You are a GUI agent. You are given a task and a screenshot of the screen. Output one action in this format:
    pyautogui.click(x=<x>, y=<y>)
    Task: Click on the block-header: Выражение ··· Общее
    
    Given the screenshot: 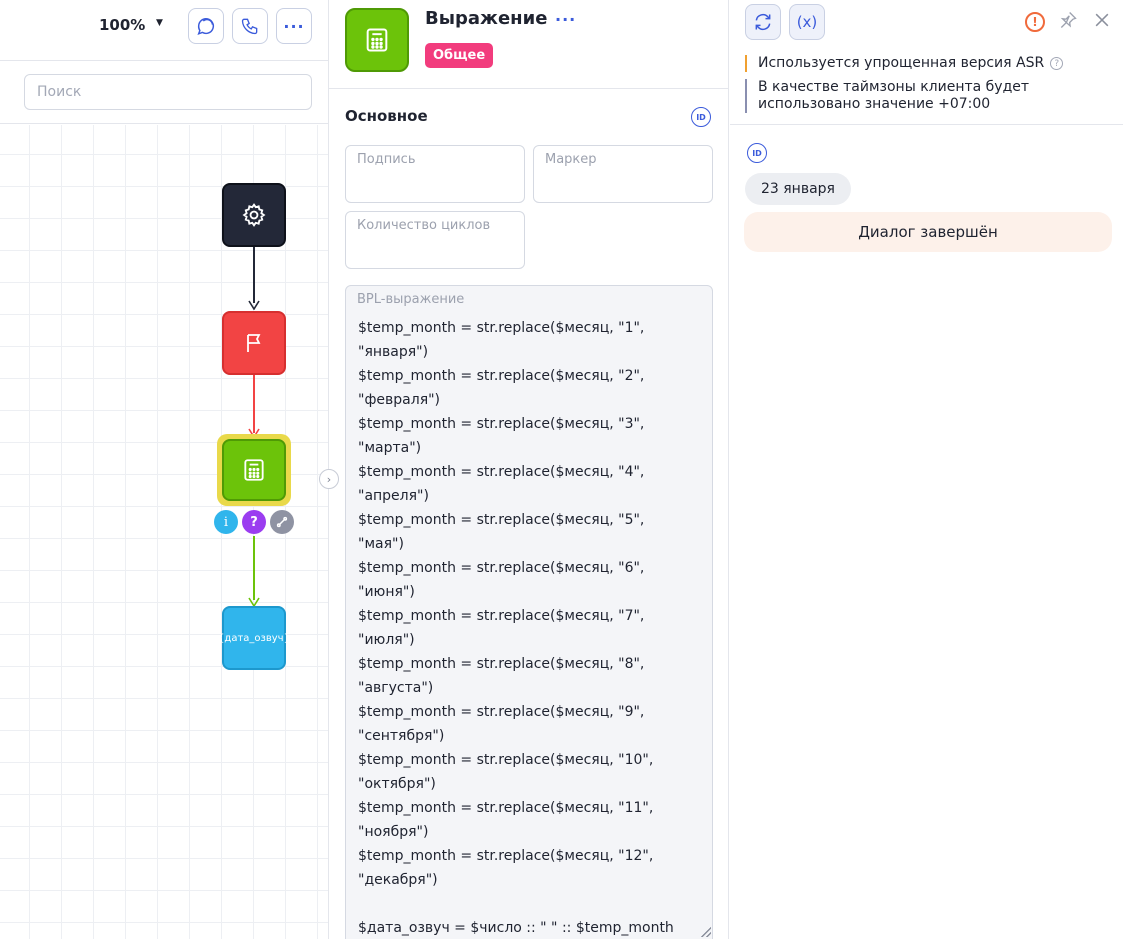 What is the action you would take?
    pyautogui.click(x=528, y=44)
    